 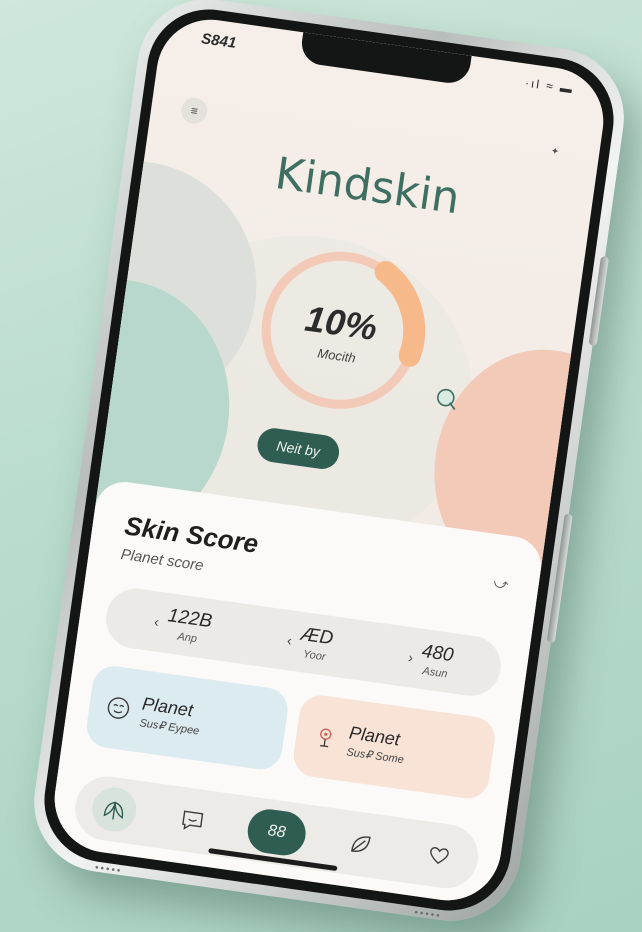 I want to click on planet-tile-type: Planet Sus₽ Eypee, so click(x=187, y=718).